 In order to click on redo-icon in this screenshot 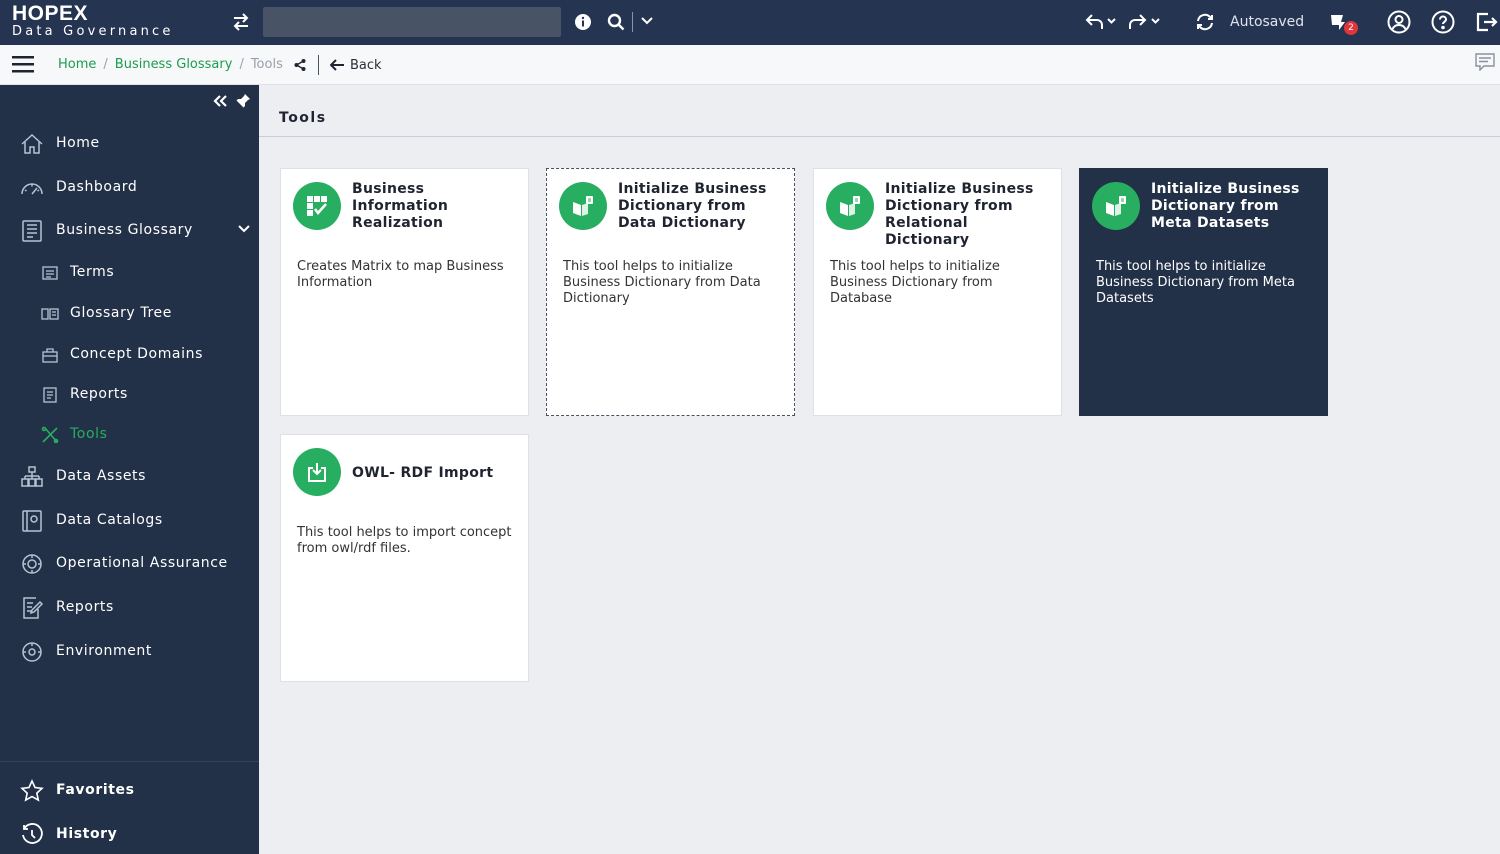, I will do `click(1145, 22)`.